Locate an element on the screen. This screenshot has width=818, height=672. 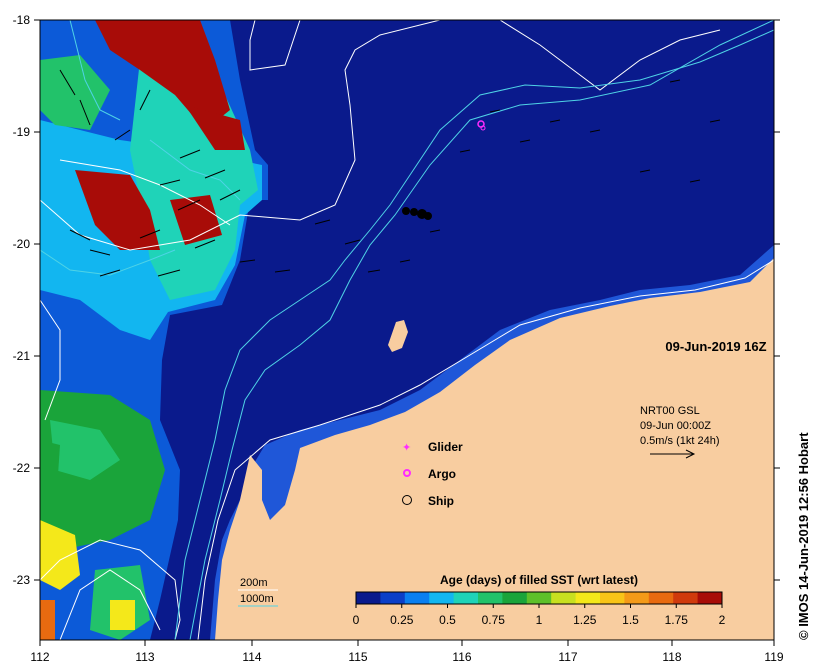
x-tick-label: 117 is located at coordinates (567, 657).